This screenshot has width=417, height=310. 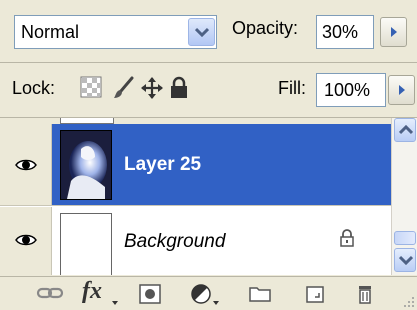 I want to click on brush-icon, so click(x=124, y=87).